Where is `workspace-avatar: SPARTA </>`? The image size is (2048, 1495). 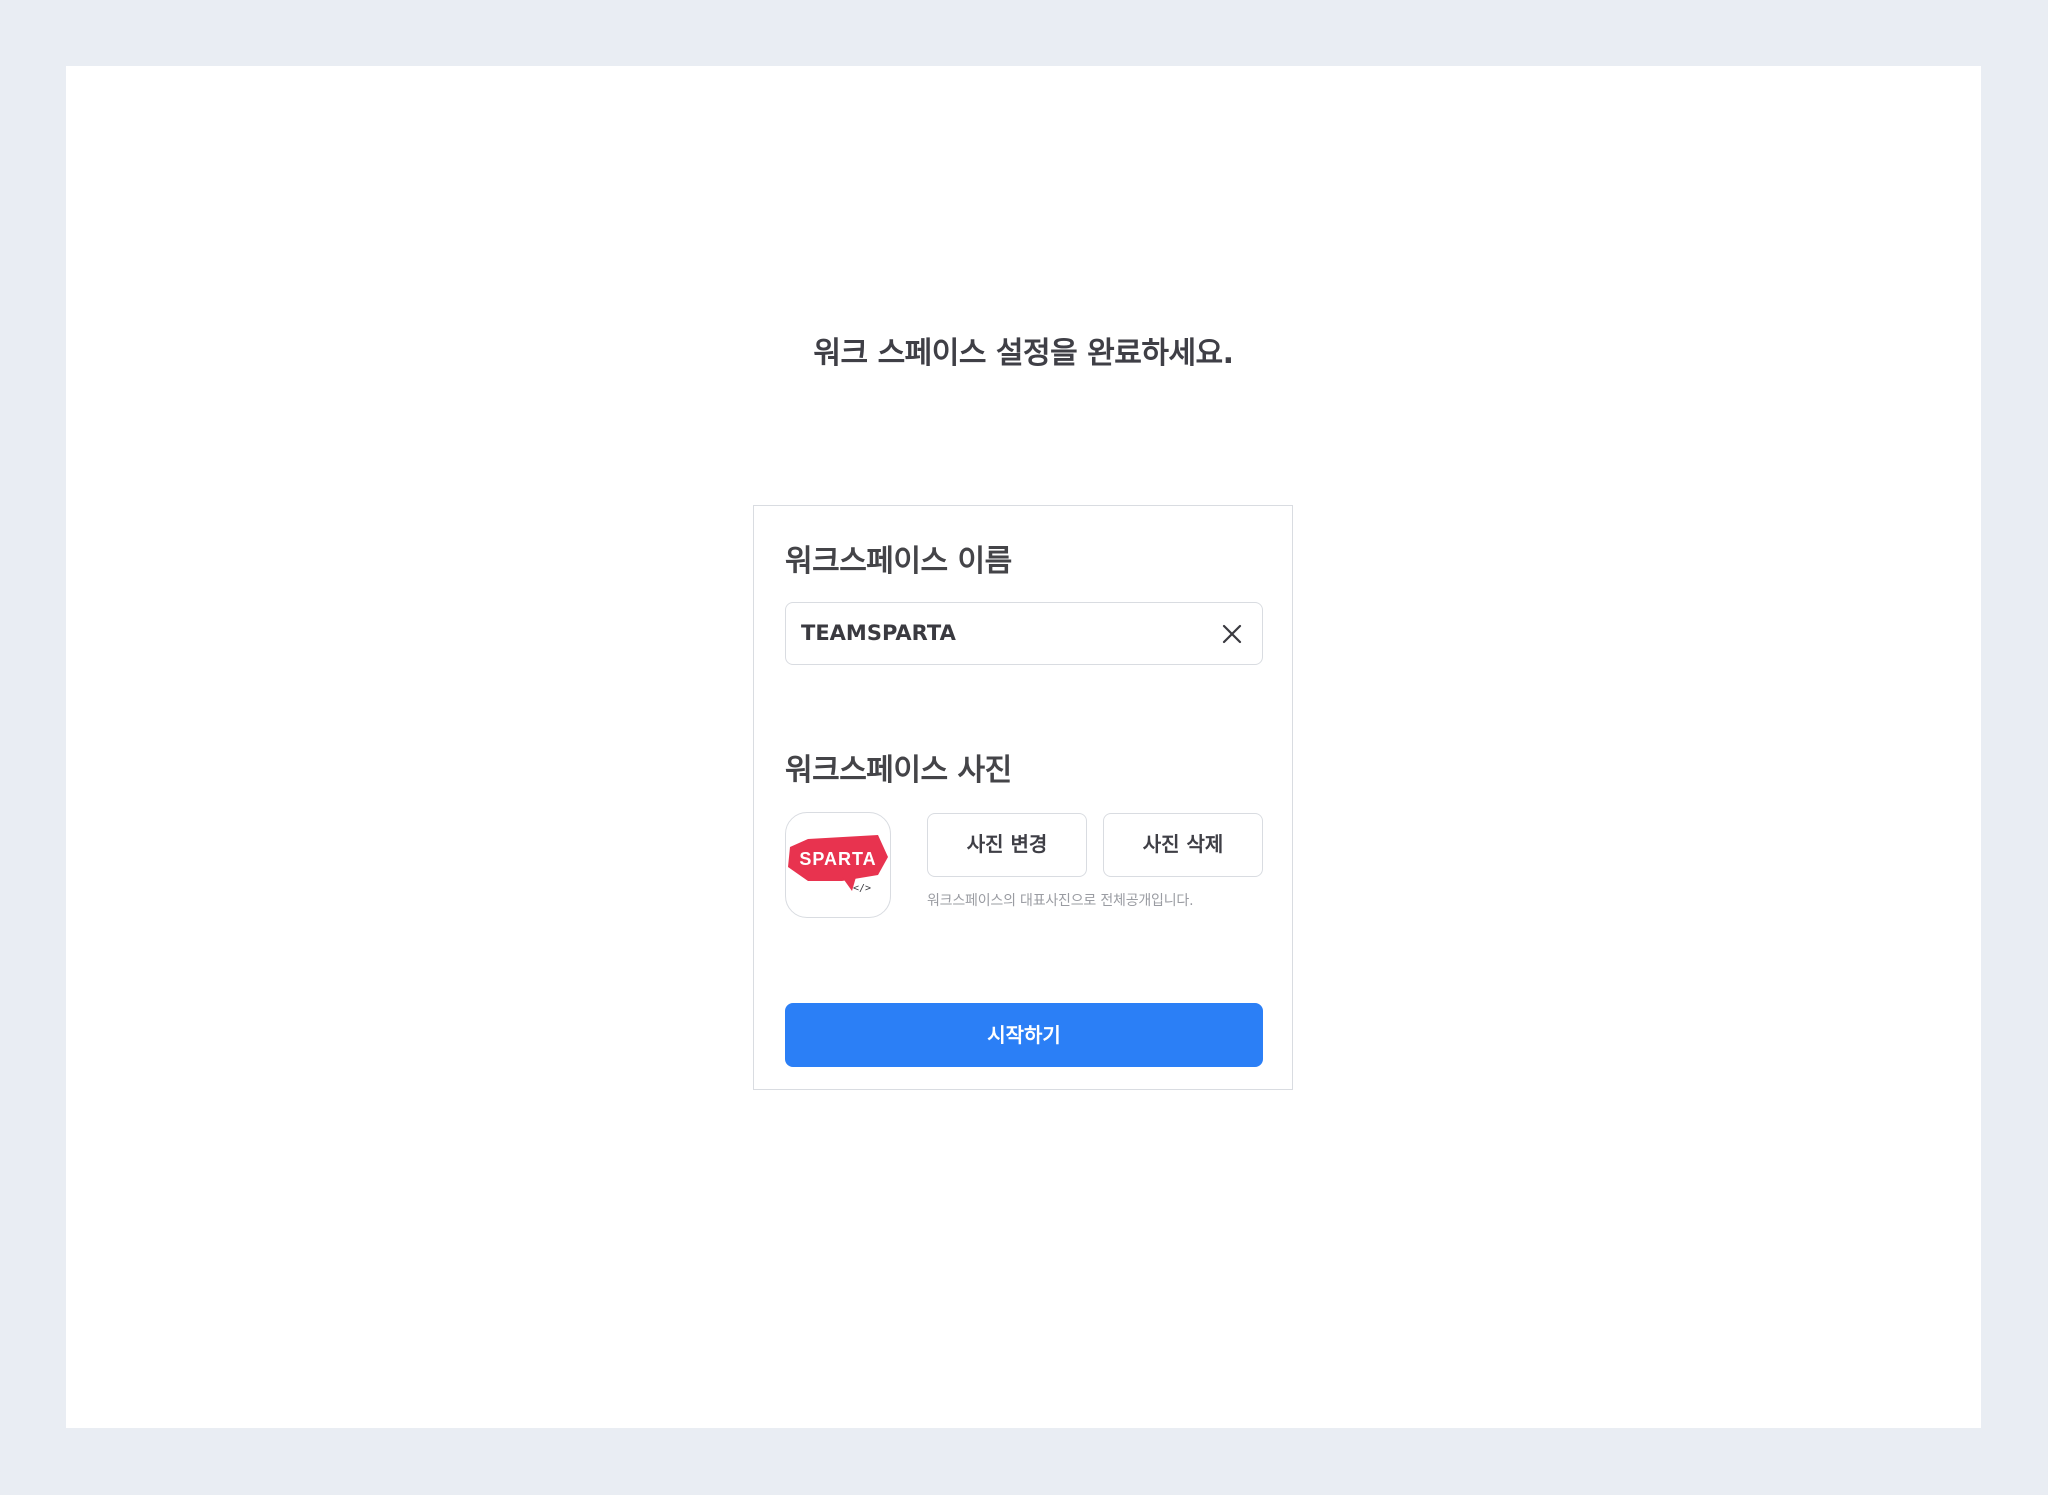 workspace-avatar: SPARTA </> is located at coordinates (838, 865).